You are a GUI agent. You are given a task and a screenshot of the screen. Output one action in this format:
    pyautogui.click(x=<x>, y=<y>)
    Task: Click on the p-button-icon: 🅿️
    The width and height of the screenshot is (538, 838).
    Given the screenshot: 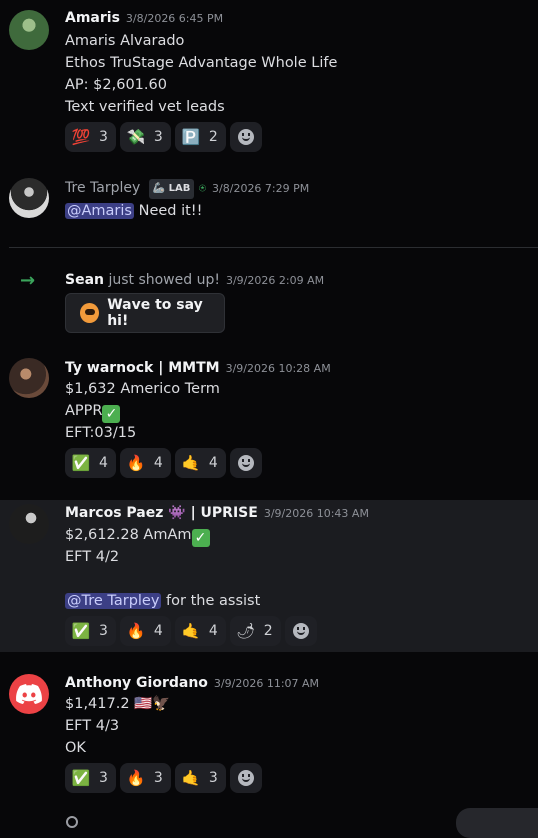 What is the action you would take?
    pyautogui.click(x=191, y=136)
    